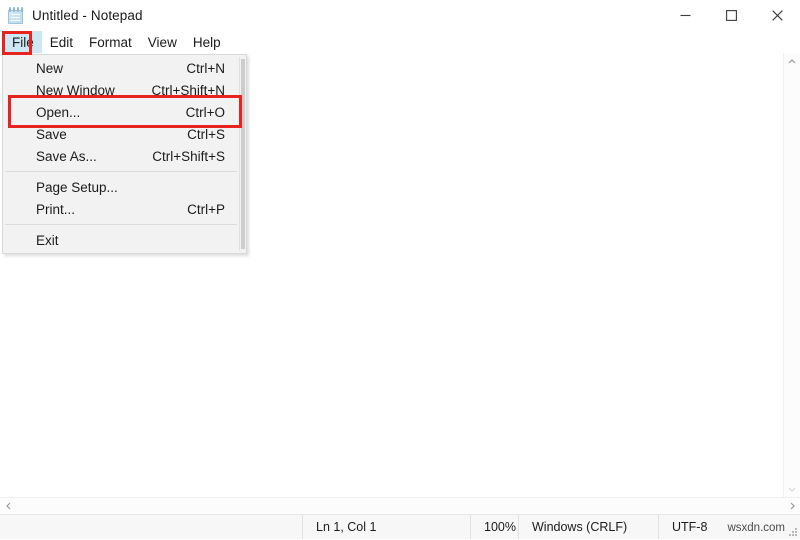 The height and width of the screenshot is (540, 800). What do you see at coordinates (8, 506) in the screenshot?
I see `scroll-left-icon` at bounding box center [8, 506].